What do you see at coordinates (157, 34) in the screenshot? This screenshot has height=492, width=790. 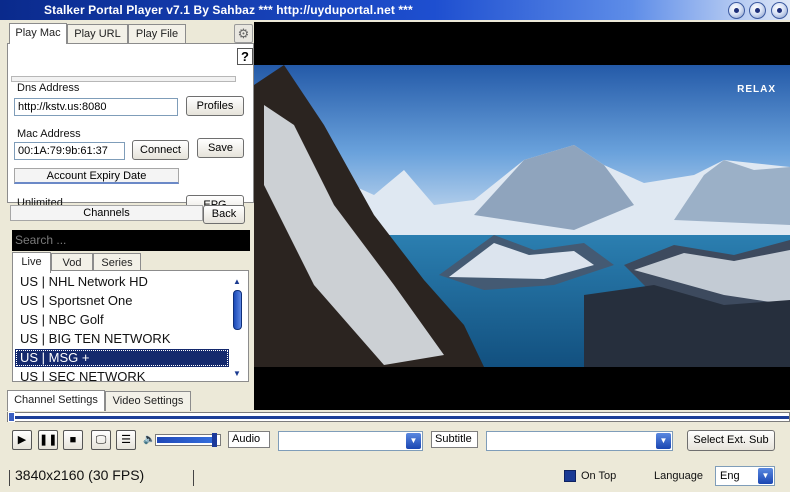 I see `tab-play-file: Play File` at bounding box center [157, 34].